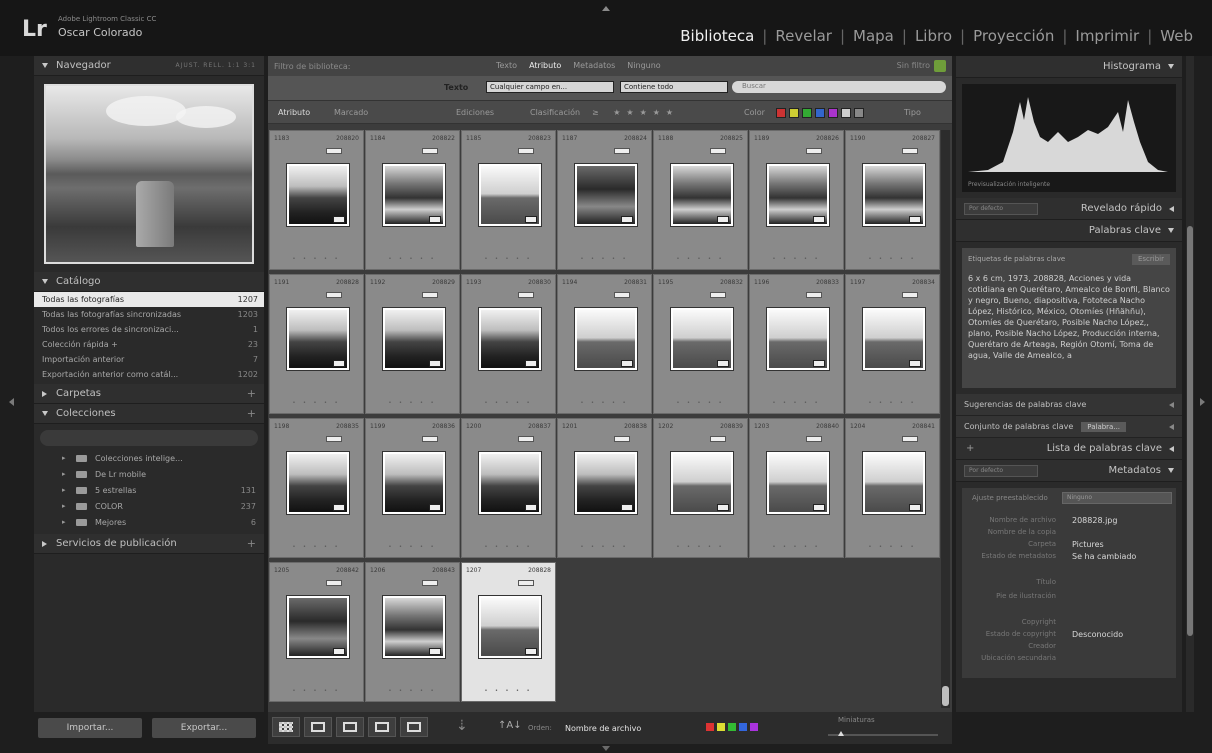 This screenshot has height=753, width=1212. I want to click on people-view-button, so click(414, 727).